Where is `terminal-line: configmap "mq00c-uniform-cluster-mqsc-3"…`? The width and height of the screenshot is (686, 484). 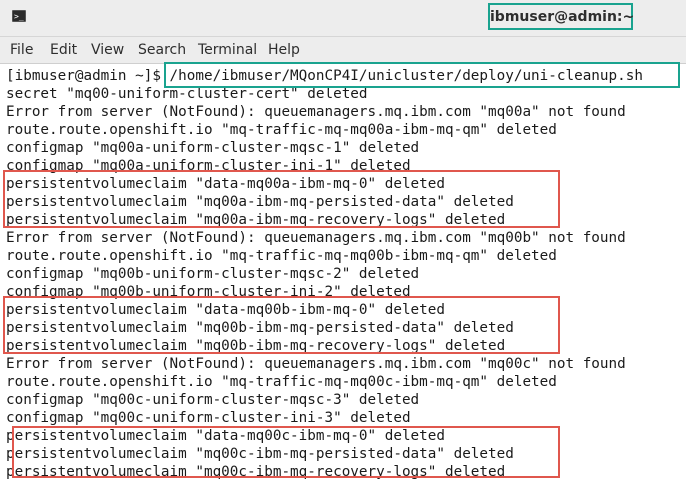 terminal-line: configmap "mq00c-uniform-cluster-mqsc-3"… is located at coordinates (213, 400).